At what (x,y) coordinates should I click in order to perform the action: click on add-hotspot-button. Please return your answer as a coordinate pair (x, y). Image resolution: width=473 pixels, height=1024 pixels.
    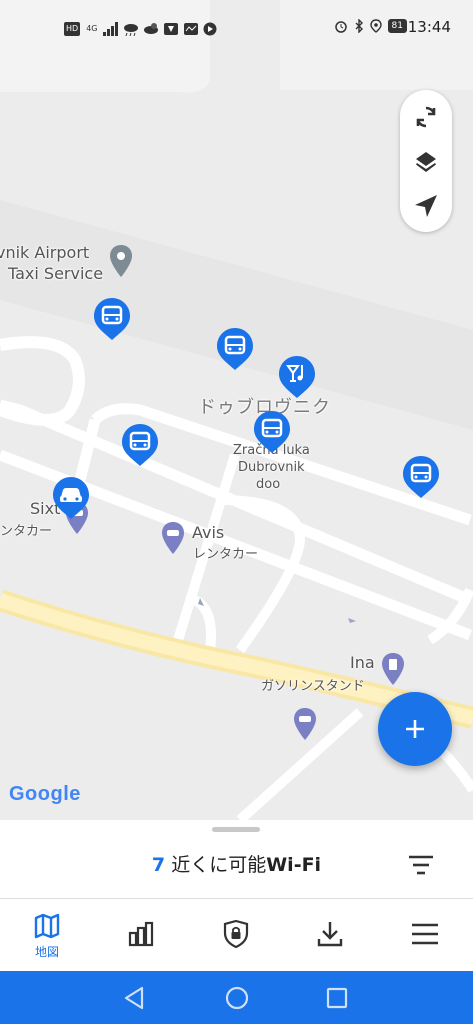
    Looking at the image, I should click on (415, 729).